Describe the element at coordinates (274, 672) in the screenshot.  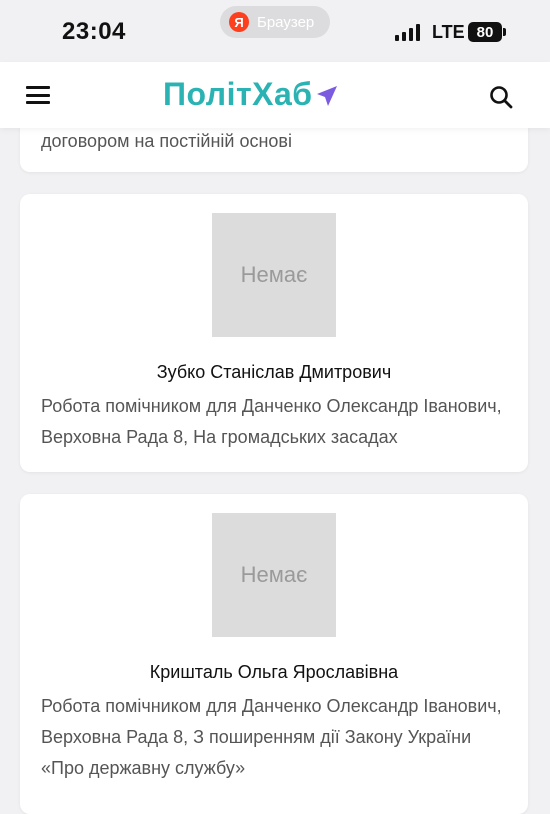
I see `person-name: Кришталь Ольга Ярославівна` at that location.